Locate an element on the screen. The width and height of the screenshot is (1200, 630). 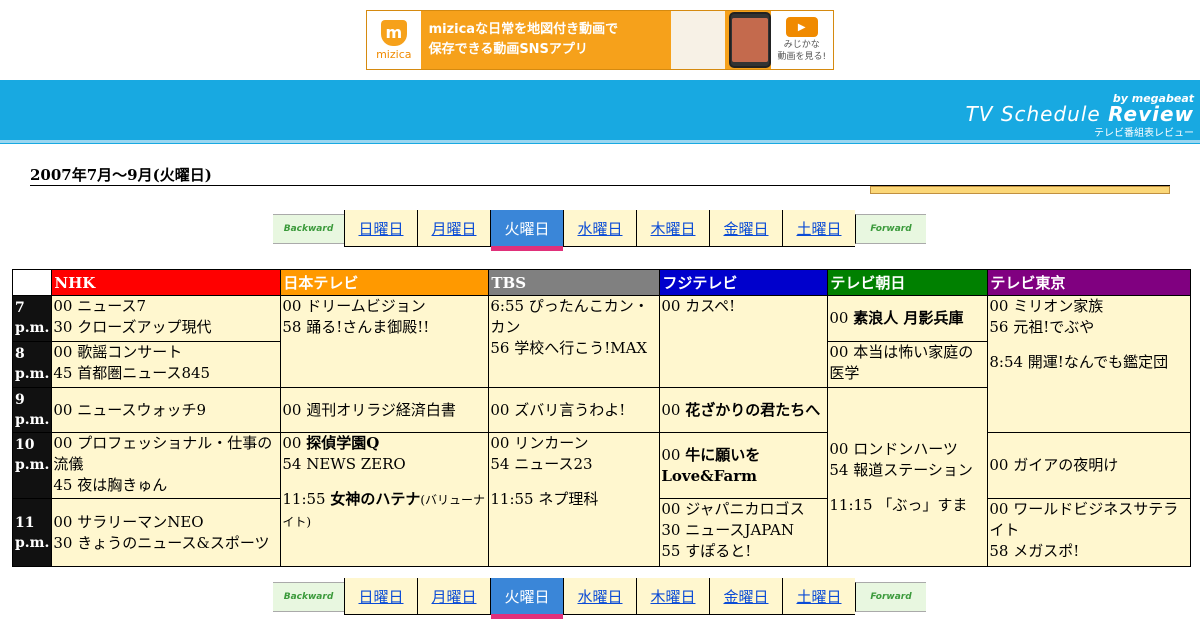
ad-logo: m mizica is located at coordinates (394, 40).